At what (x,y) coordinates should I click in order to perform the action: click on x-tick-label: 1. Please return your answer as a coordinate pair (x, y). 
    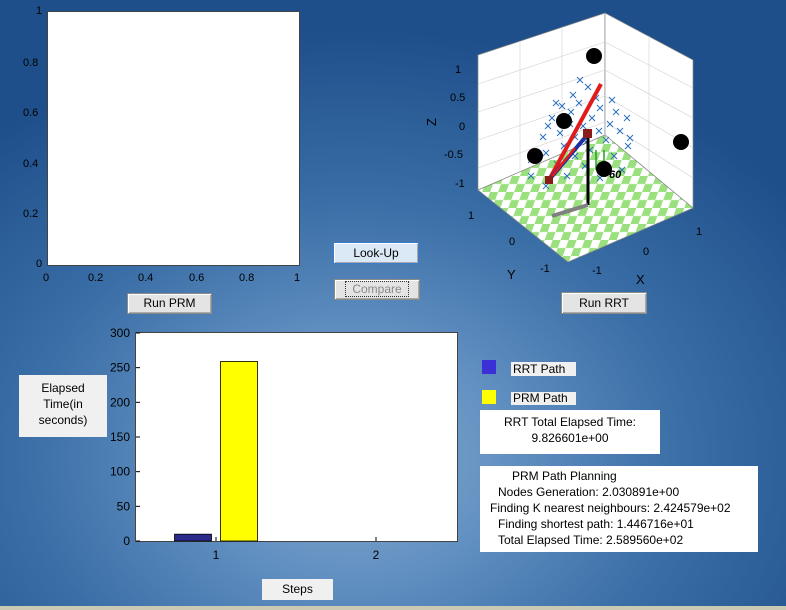
    Looking at the image, I should click on (216, 555).